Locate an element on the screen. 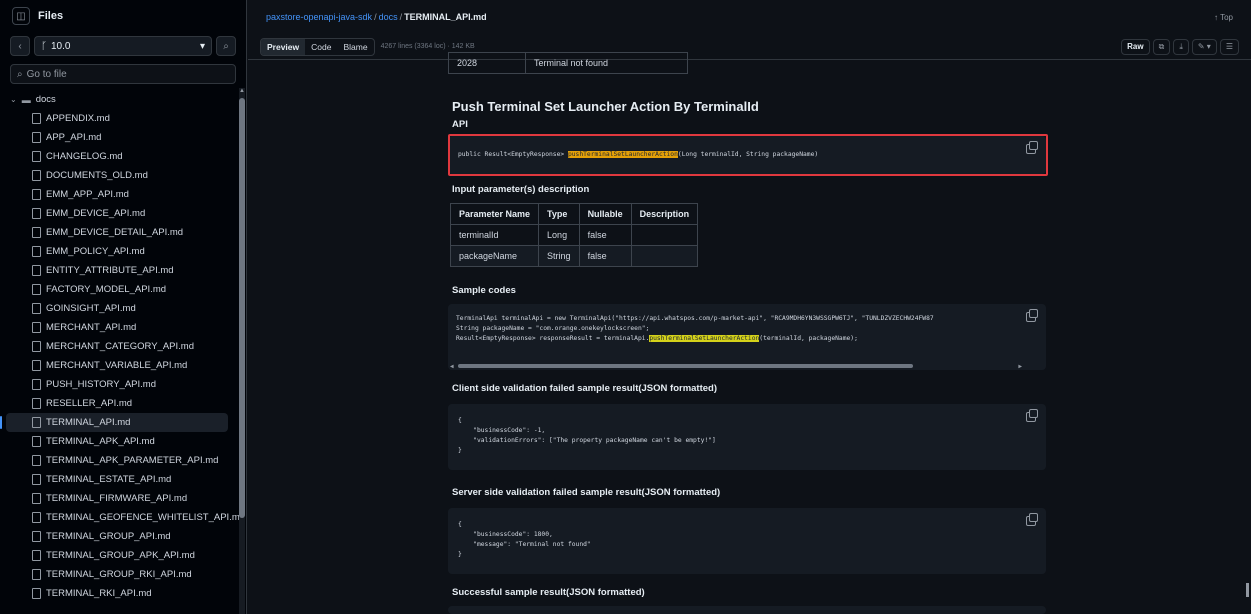 The height and width of the screenshot is (614, 1251). file-label: TERMINAL_APK_API.md is located at coordinates (100, 441).